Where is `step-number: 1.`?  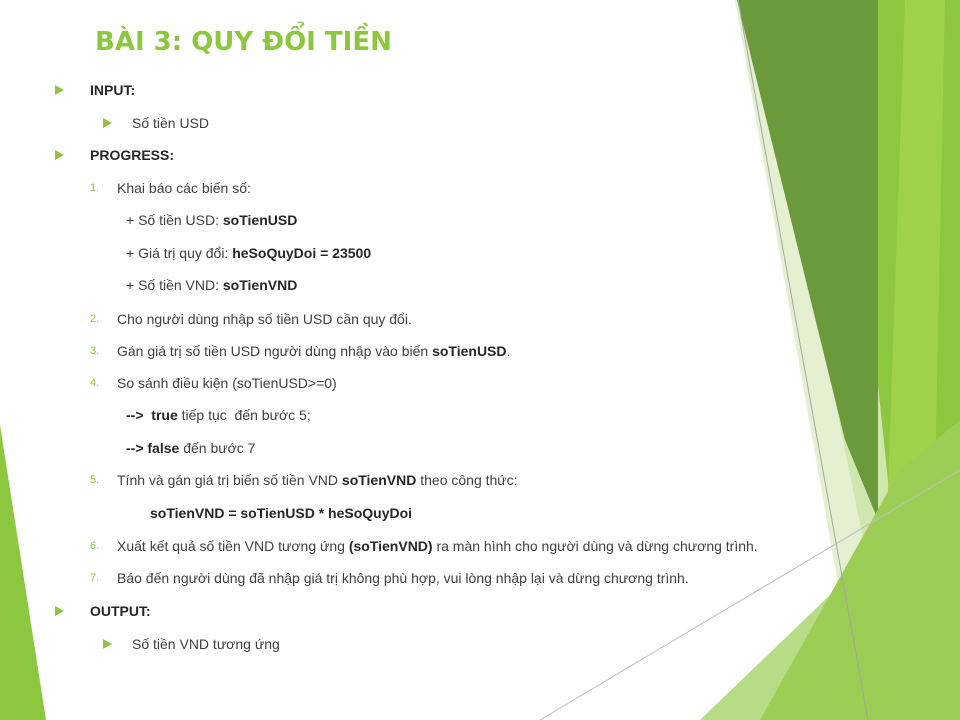
step-number: 1. is located at coordinates (95, 188).